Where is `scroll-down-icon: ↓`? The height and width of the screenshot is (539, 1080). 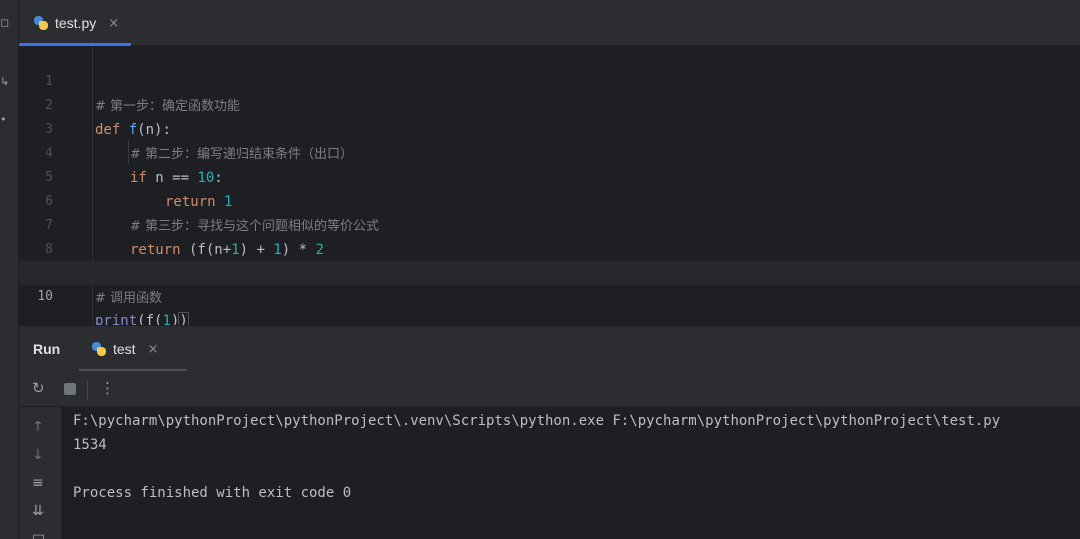 scroll-down-icon: ↓ is located at coordinates (38, 455).